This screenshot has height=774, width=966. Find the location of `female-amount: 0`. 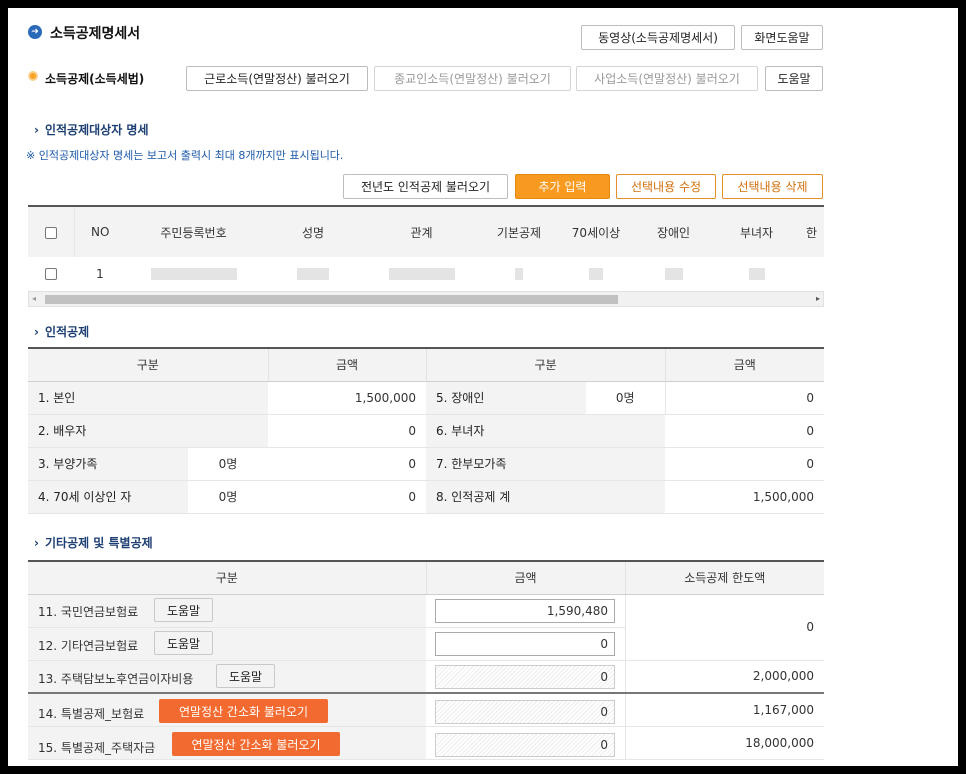

female-amount: 0 is located at coordinates (744, 430).